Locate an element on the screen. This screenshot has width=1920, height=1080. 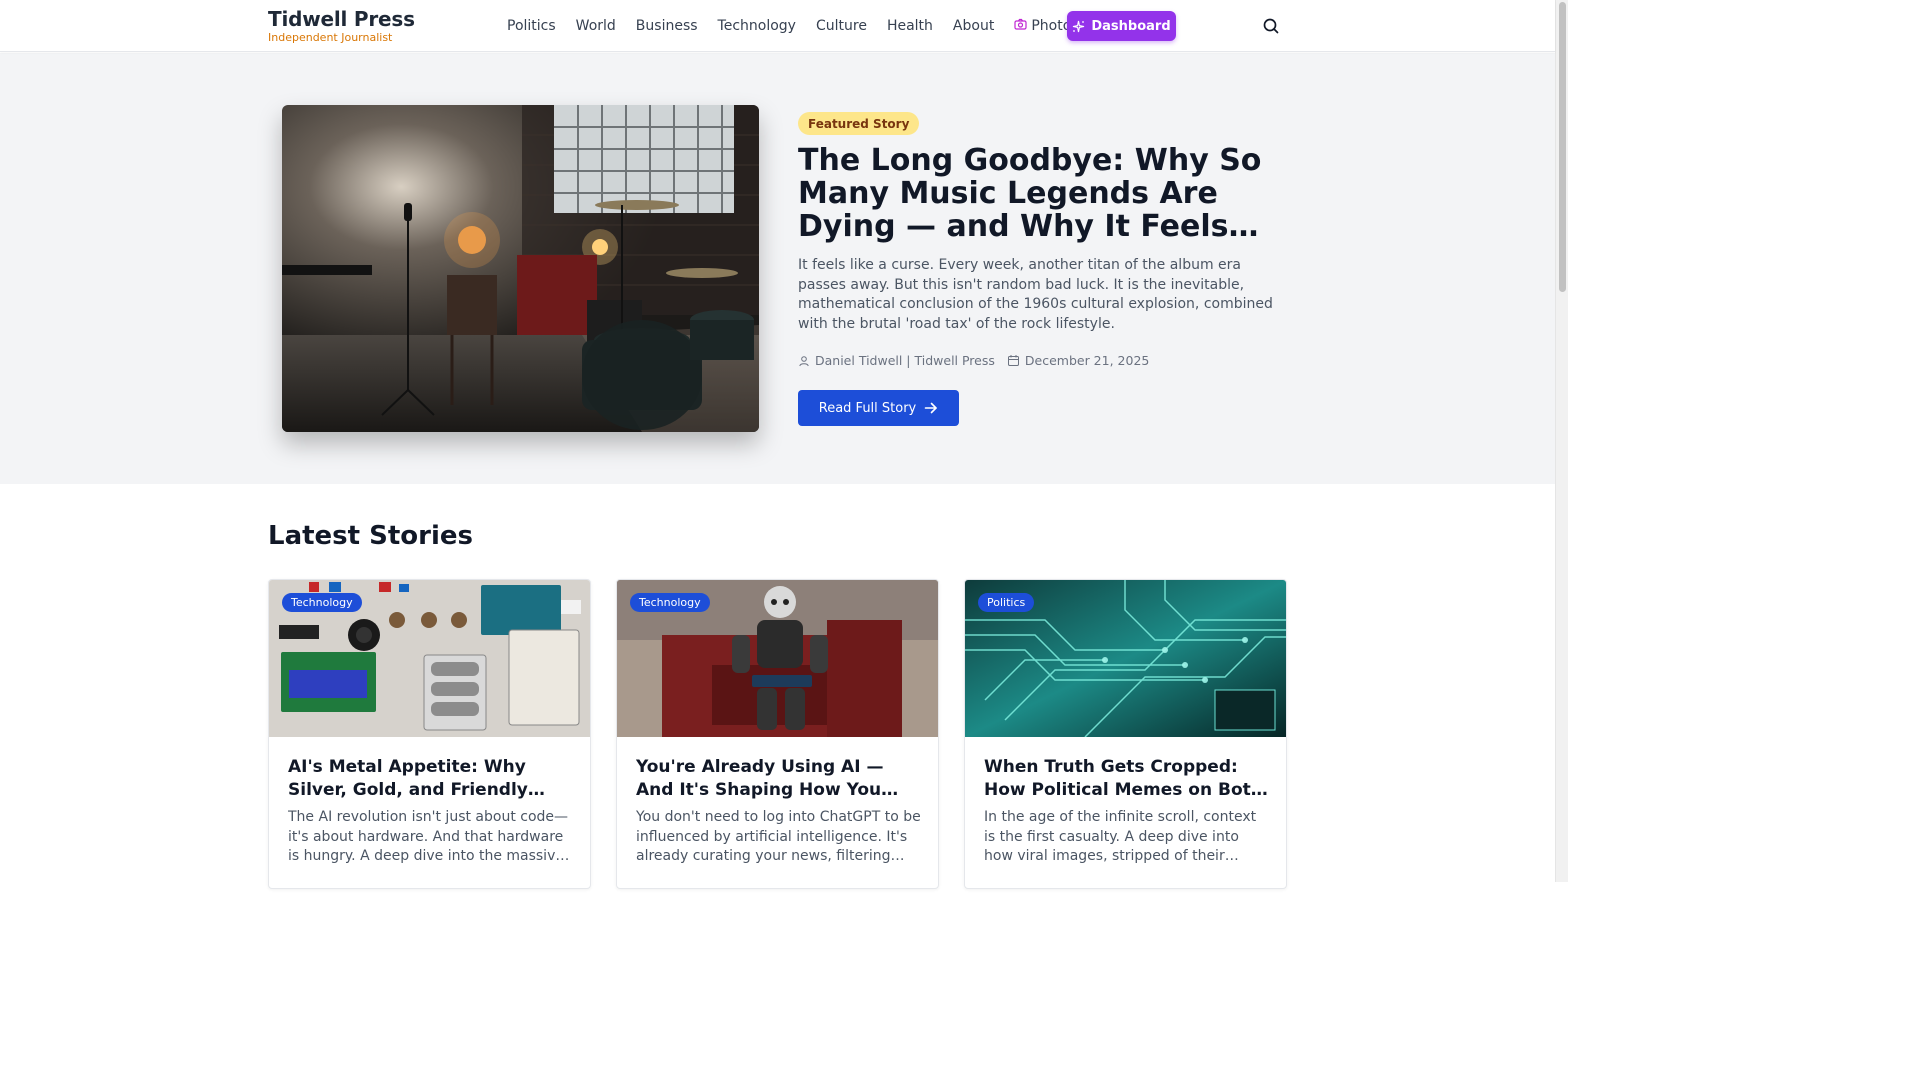
nav-health: Health is located at coordinates (910, 26).